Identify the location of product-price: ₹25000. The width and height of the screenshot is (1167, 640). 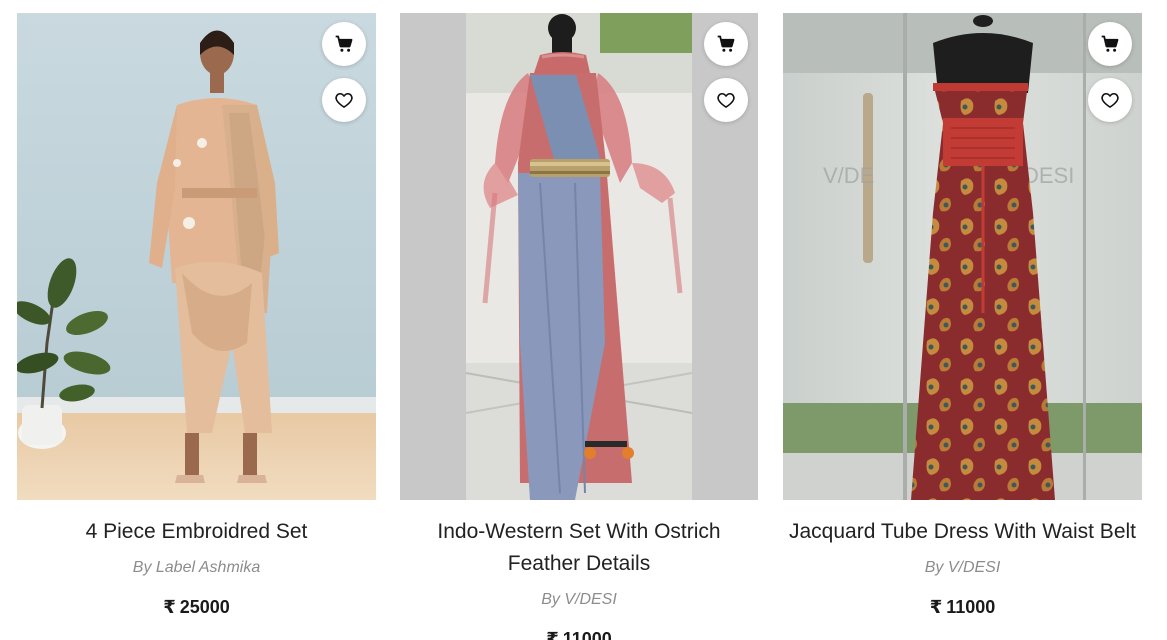
(196, 607).